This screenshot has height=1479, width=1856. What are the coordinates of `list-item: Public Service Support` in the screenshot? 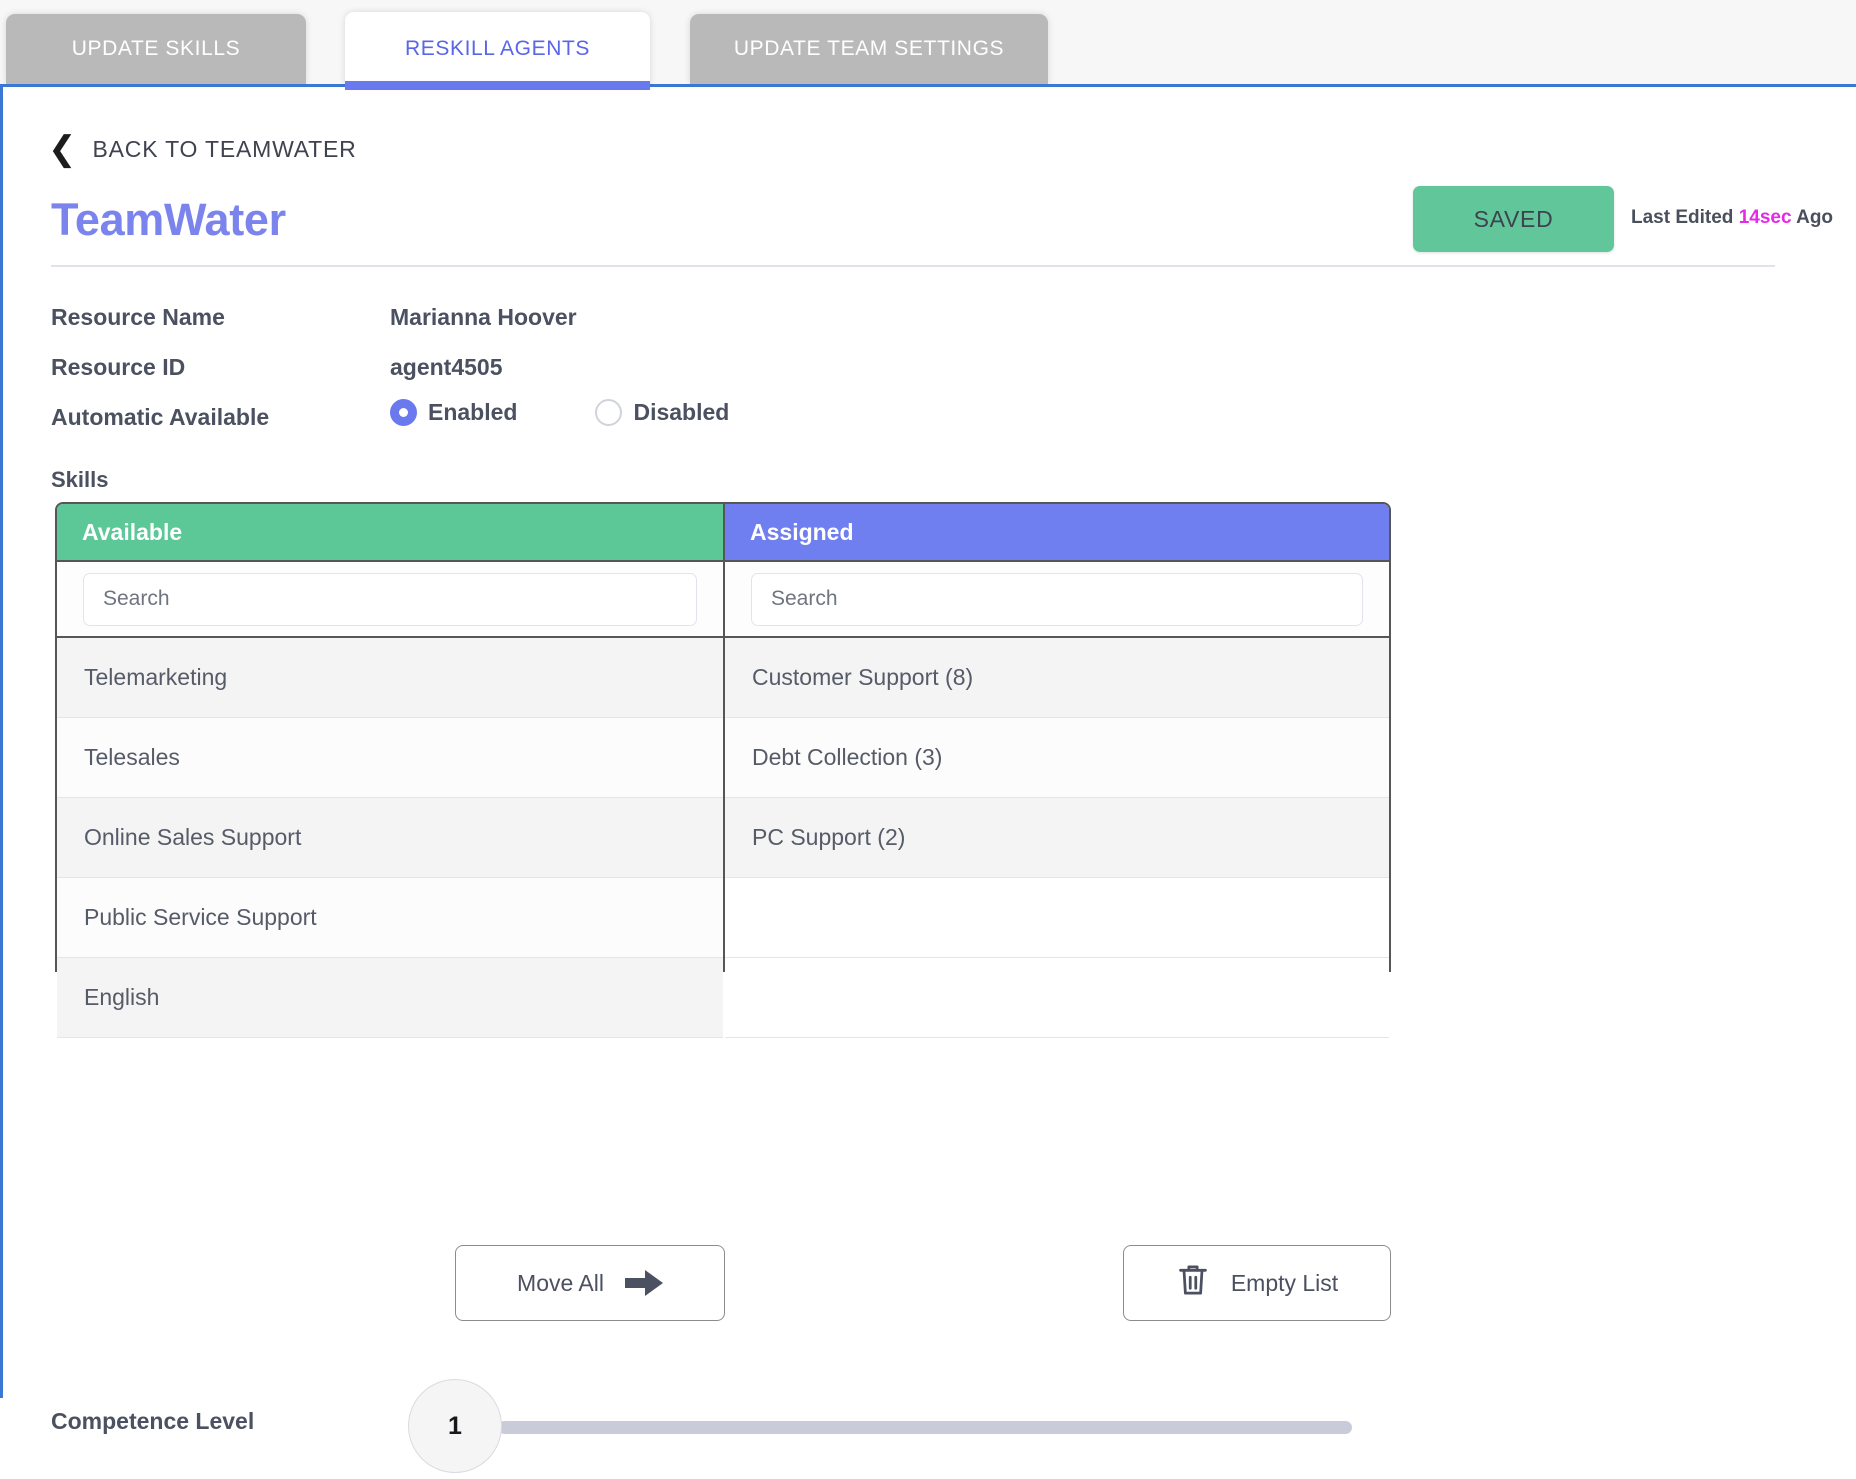 It's located at (390, 918).